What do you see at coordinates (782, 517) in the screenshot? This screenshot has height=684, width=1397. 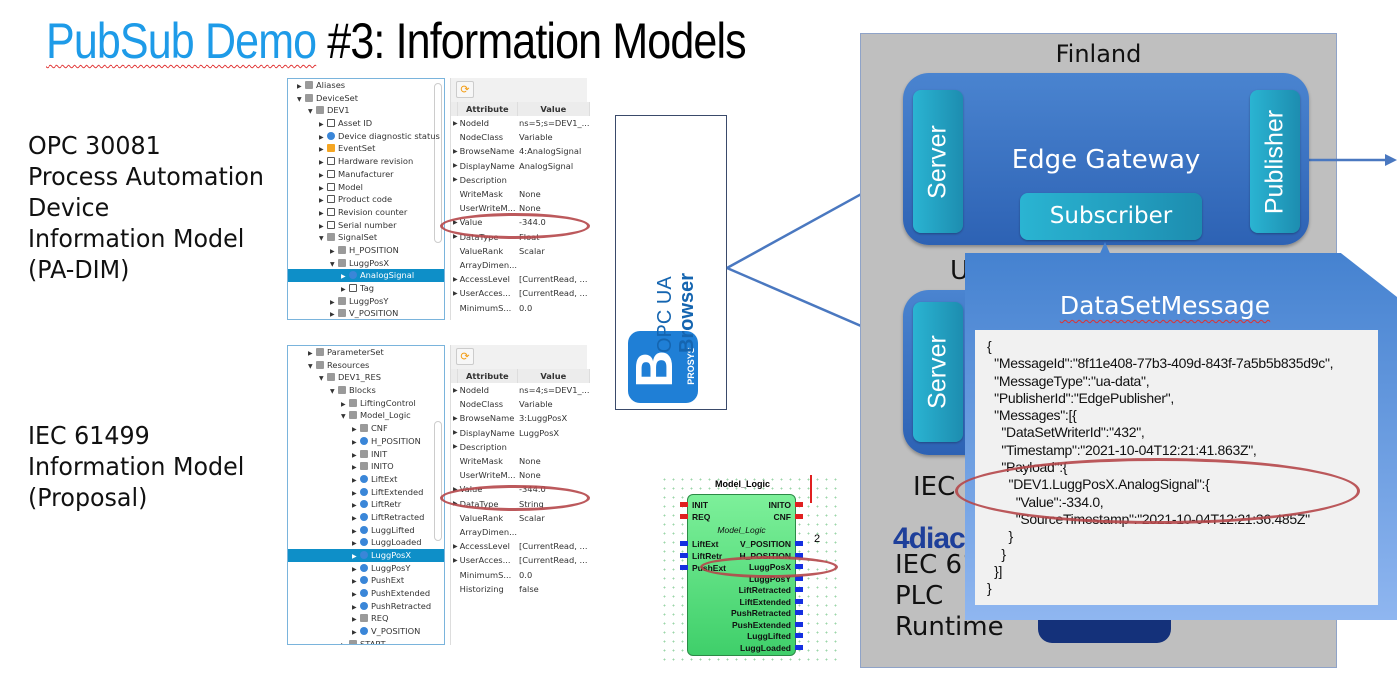 I see `fb-port-event_out: CNF` at bounding box center [782, 517].